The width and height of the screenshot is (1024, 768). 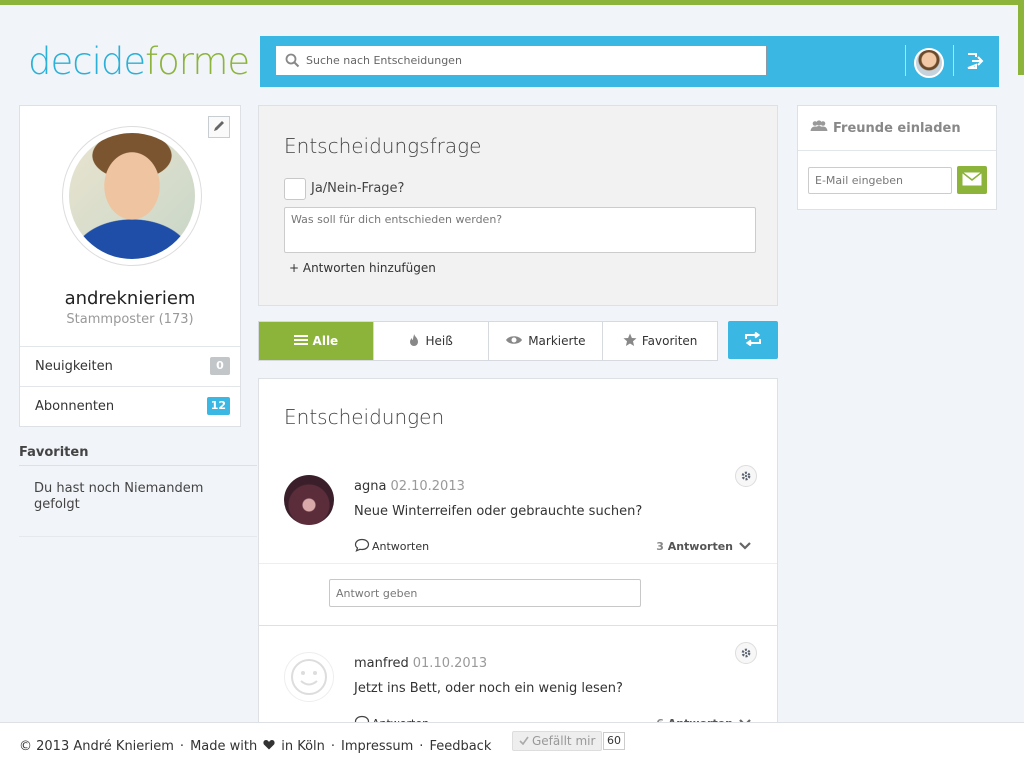 What do you see at coordinates (130, 406) in the screenshot?
I see `sidebar-item-abonnenten: Abonnenten 12` at bounding box center [130, 406].